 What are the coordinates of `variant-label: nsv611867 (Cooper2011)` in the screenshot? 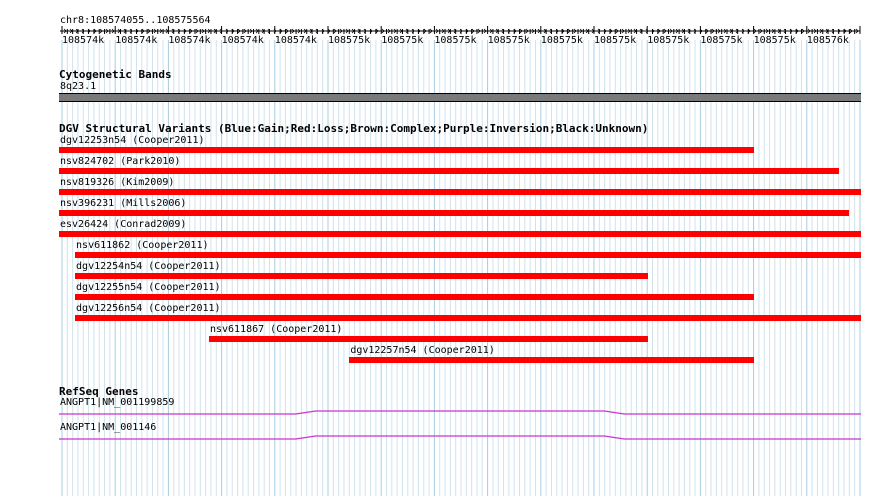 It's located at (276, 329).